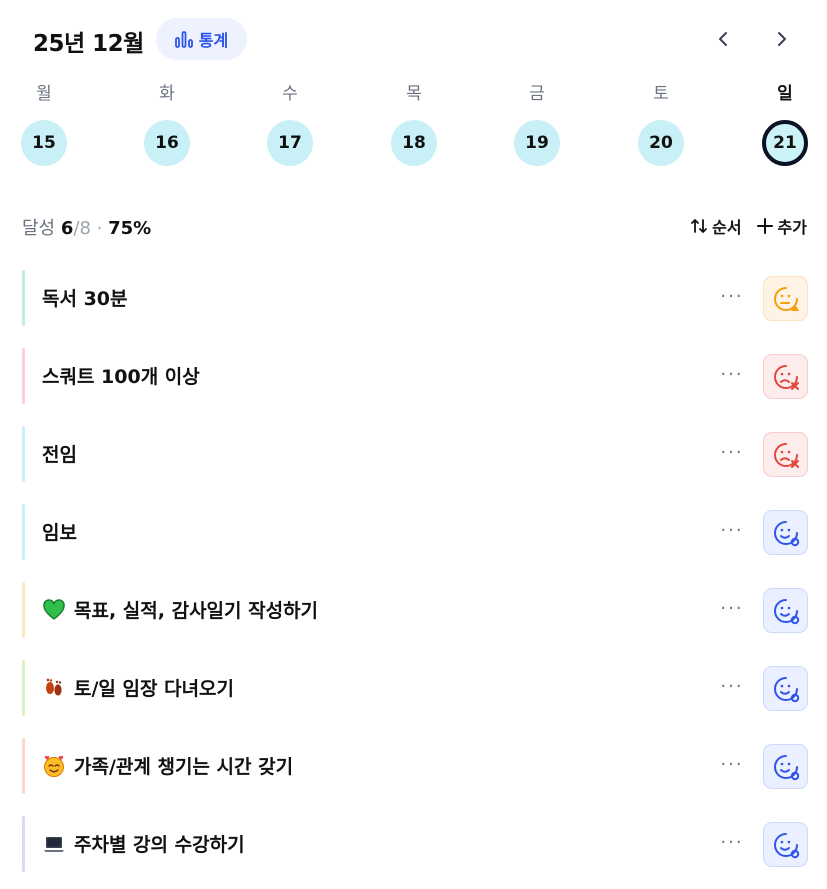 The width and height of the screenshot is (827, 889). Describe the element at coordinates (183, 39) in the screenshot. I see `bar-chart-icon` at that location.